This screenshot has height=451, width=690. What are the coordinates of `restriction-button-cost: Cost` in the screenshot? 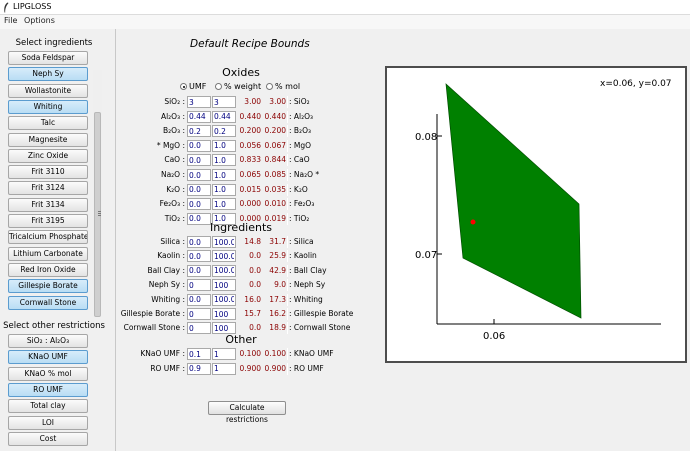 It's located at (48, 438).